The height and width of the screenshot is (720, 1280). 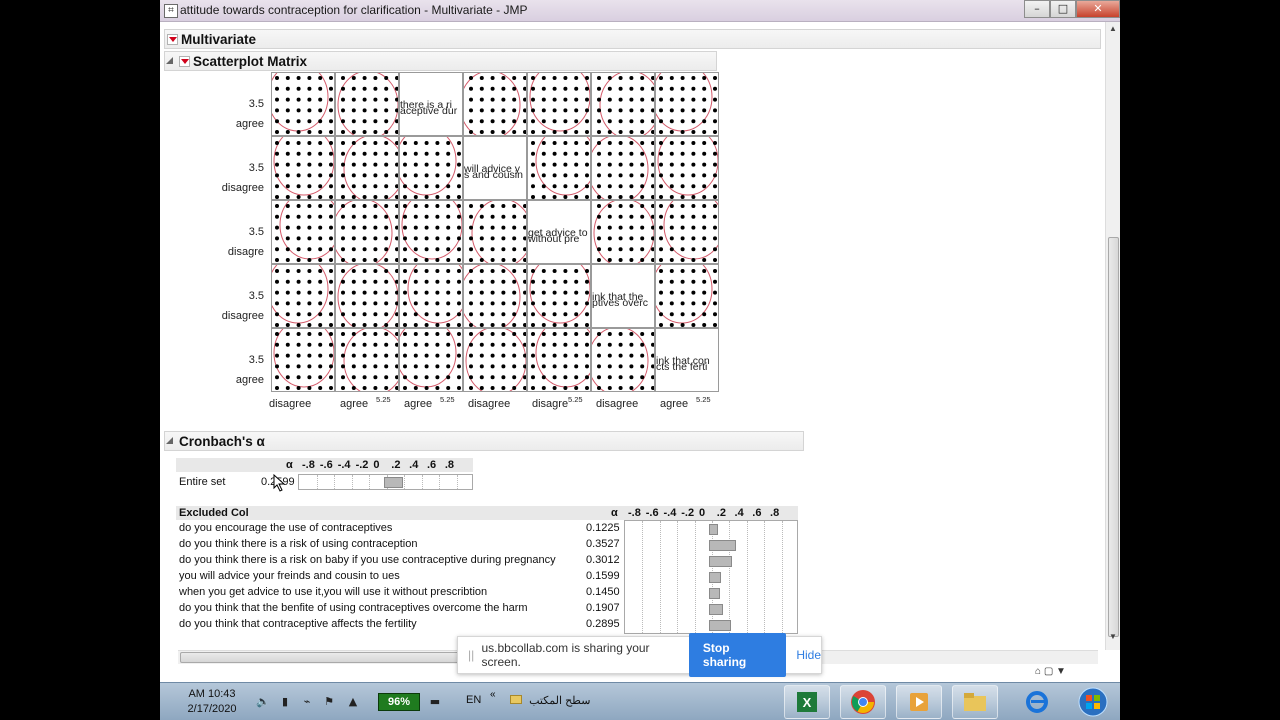 What do you see at coordinates (263, 702) in the screenshot?
I see `volume-icon: 🔈` at bounding box center [263, 702].